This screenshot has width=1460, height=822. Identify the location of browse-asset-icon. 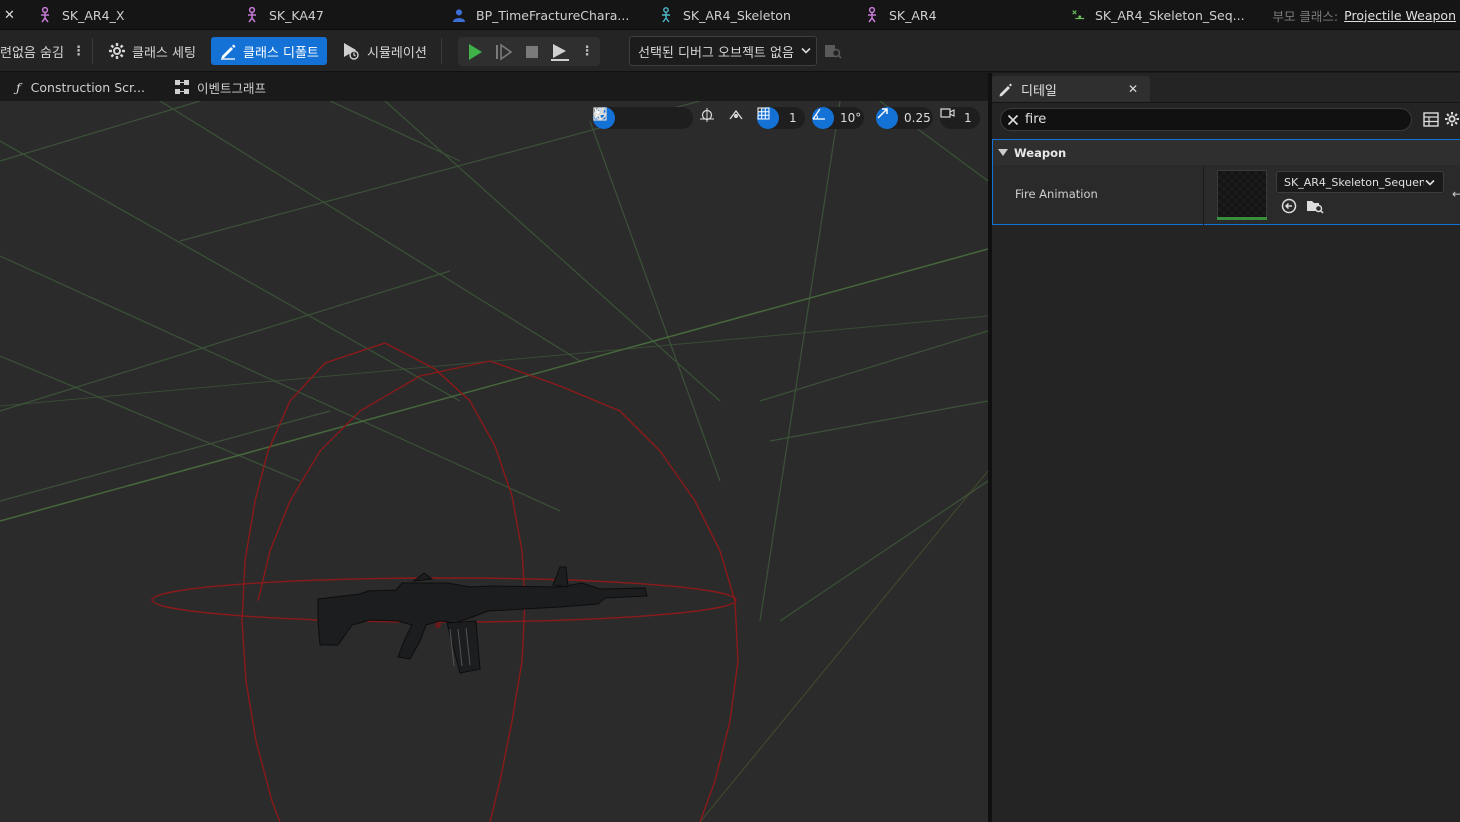
(1315, 208).